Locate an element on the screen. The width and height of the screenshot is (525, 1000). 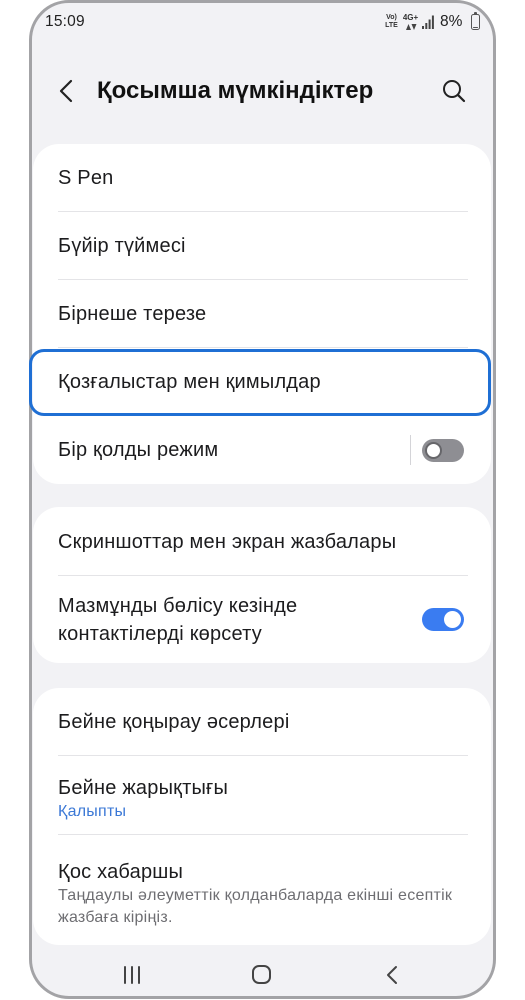
chevron-left-icon is located at coordinates (66, 91).